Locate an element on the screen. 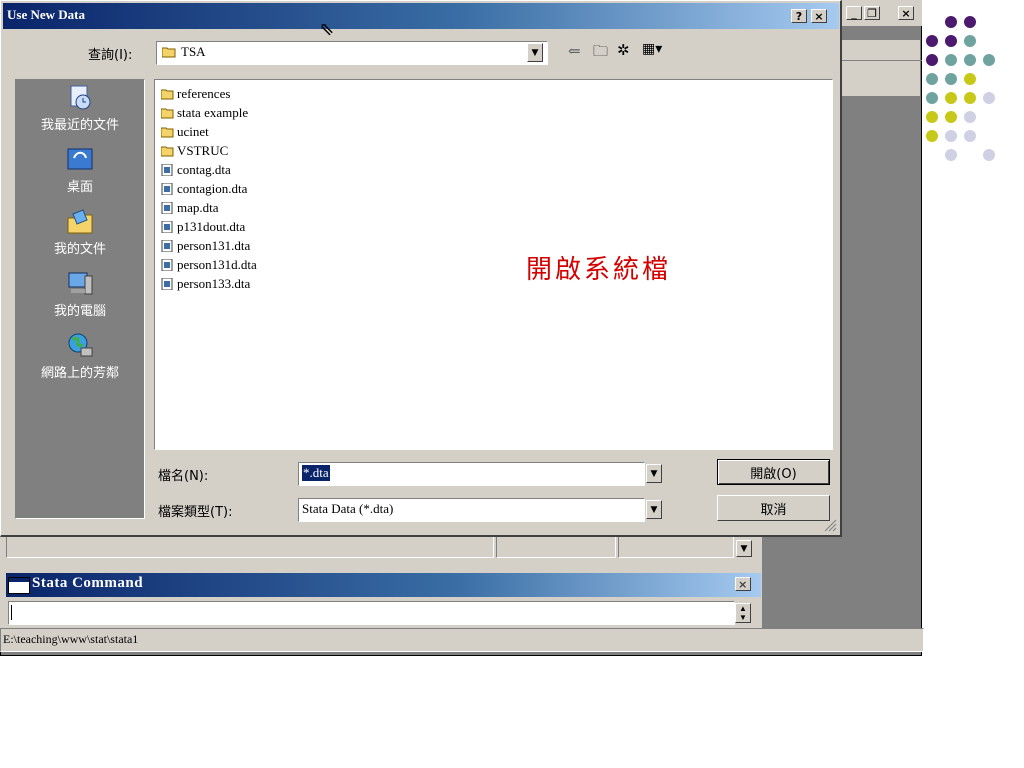  place-network: 網路上的芳鄰 is located at coordinates (80, 356).